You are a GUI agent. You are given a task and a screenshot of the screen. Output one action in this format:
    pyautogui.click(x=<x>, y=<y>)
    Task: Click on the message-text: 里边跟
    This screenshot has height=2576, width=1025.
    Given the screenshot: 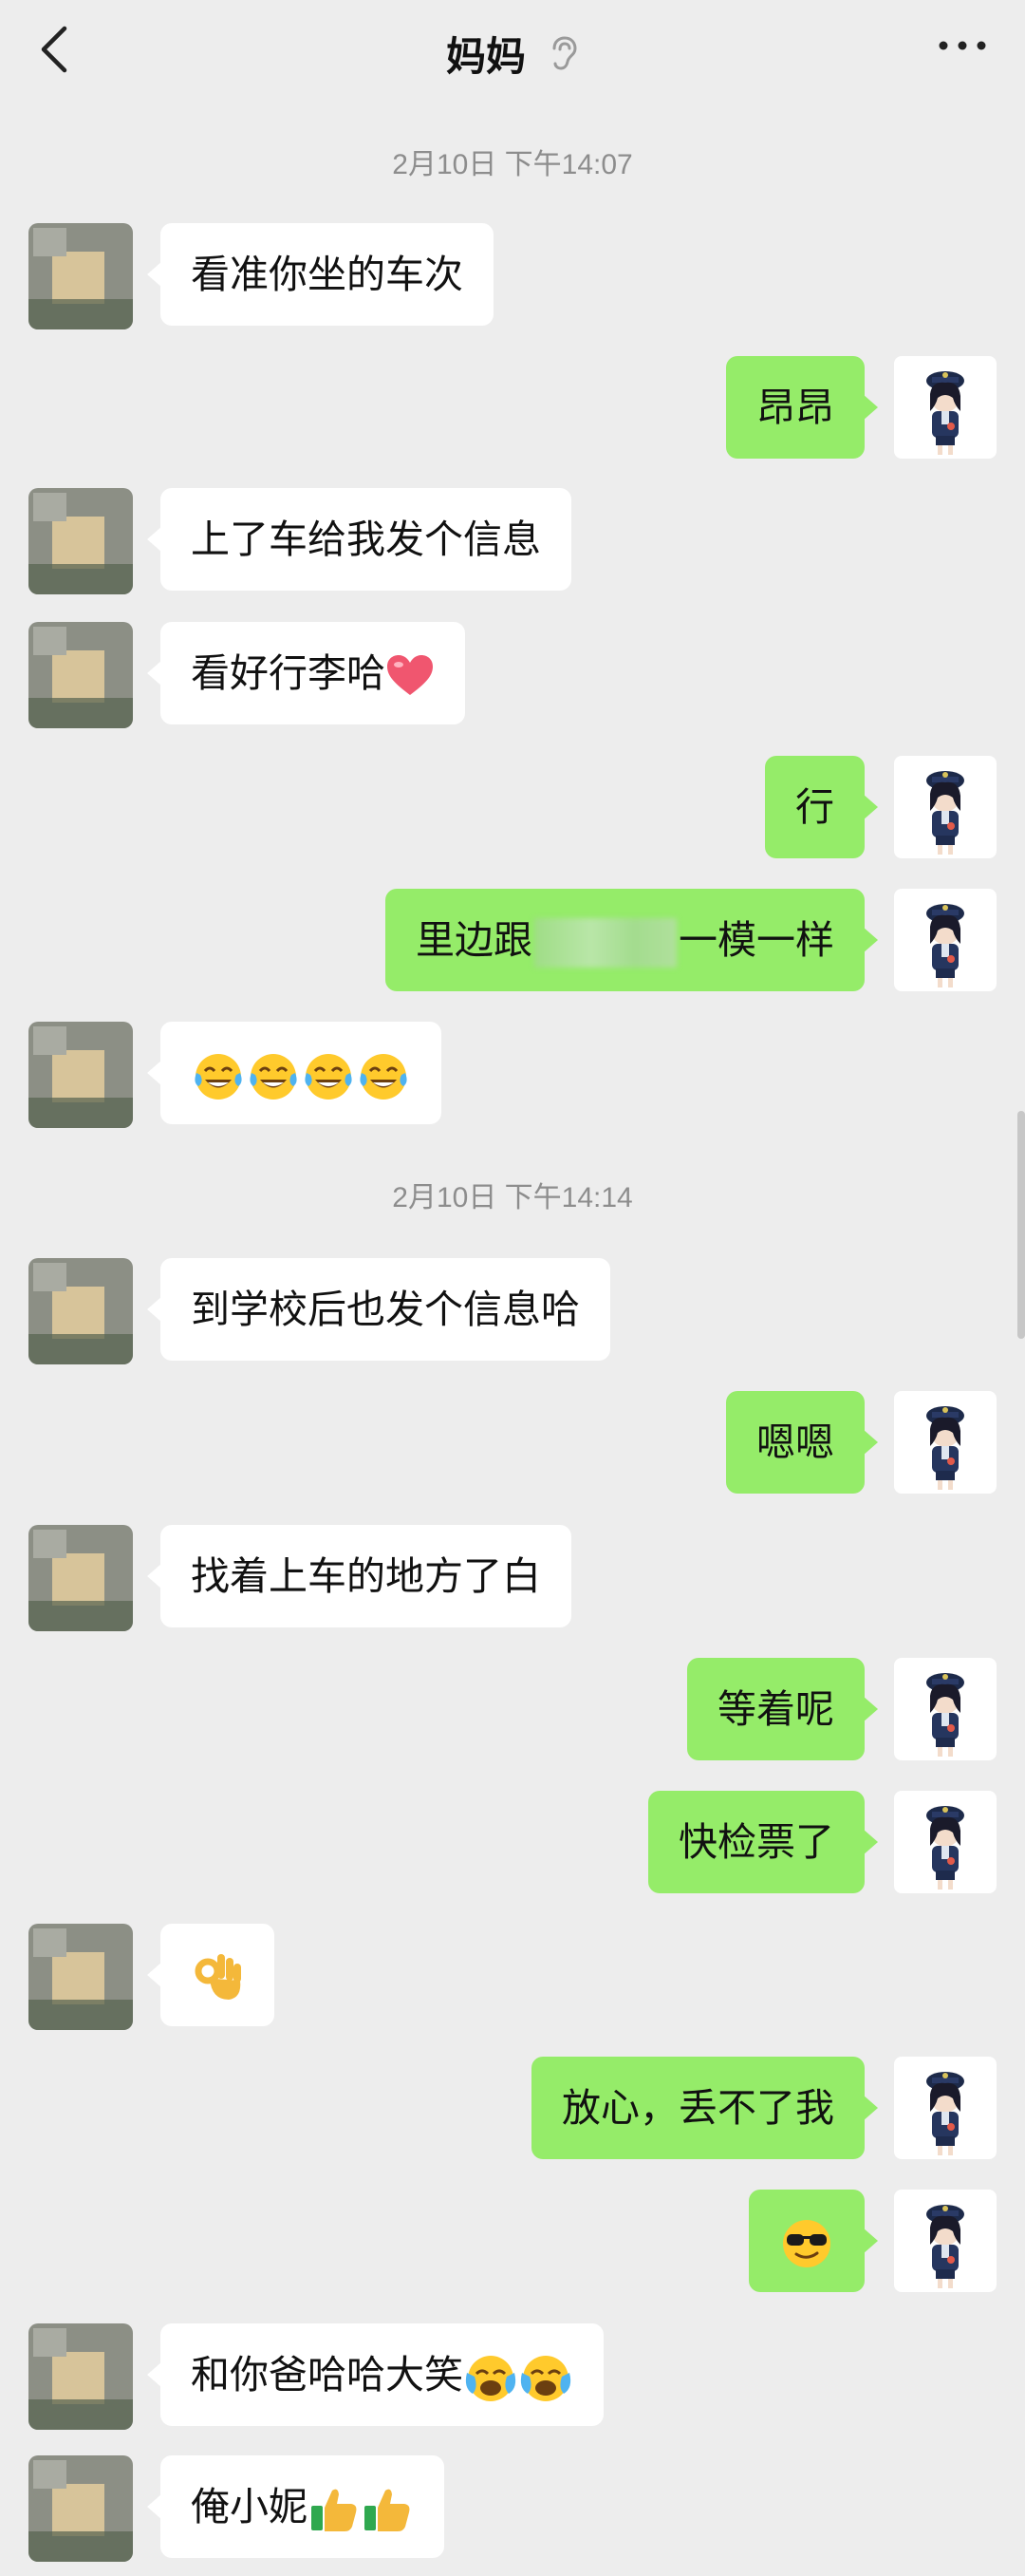 What is the action you would take?
    pyautogui.click(x=474, y=940)
    